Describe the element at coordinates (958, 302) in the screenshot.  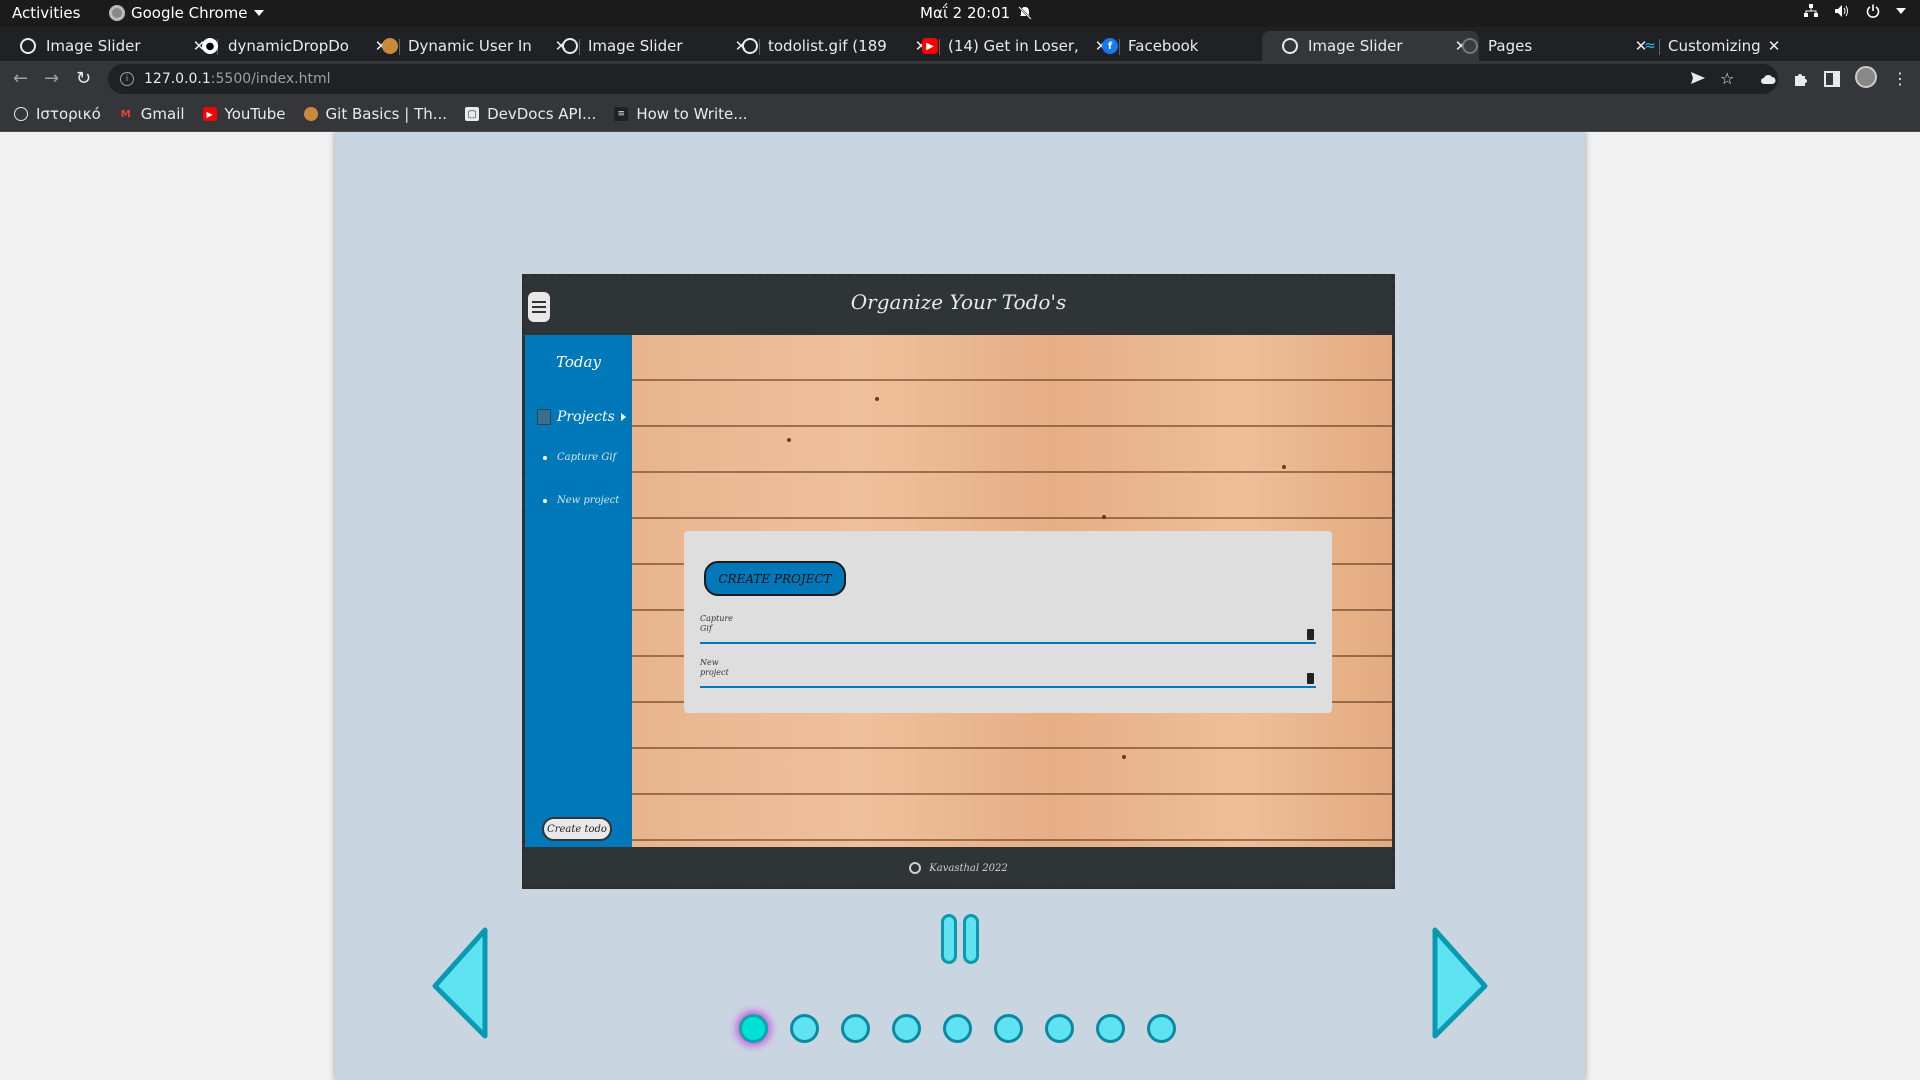
I see `todo-app-title: Organize Your Todo's` at that location.